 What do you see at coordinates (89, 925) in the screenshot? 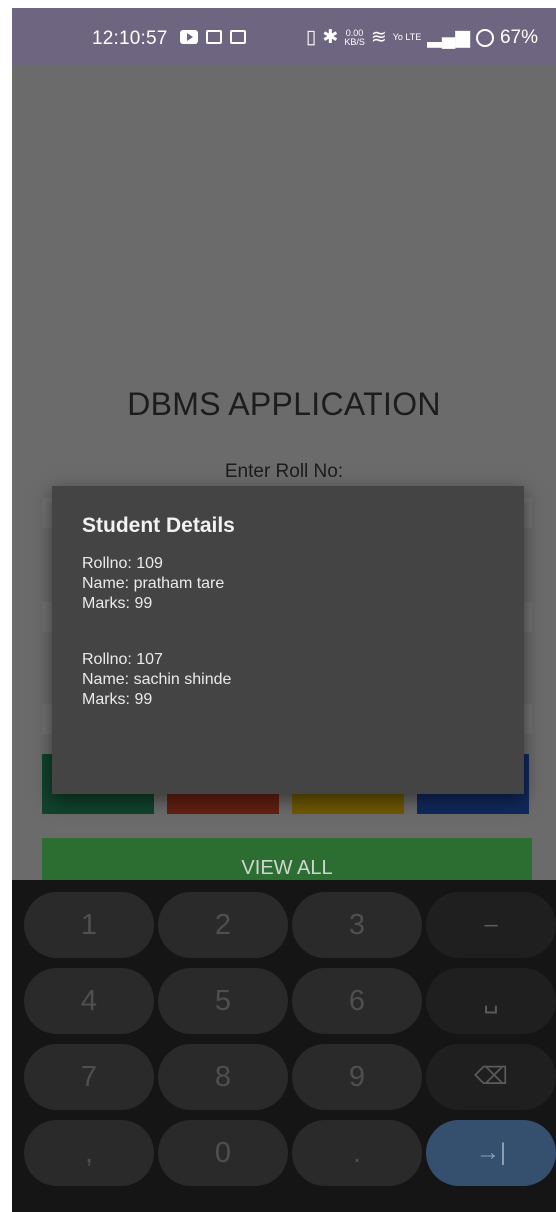
I see `key-1: 1` at bounding box center [89, 925].